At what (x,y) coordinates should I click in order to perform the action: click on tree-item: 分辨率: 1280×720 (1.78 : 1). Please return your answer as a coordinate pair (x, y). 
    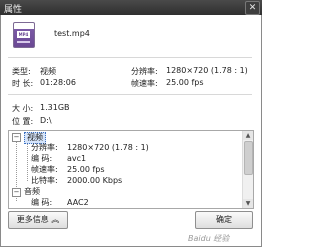
    Looking at the image, I should click on (90, 148).